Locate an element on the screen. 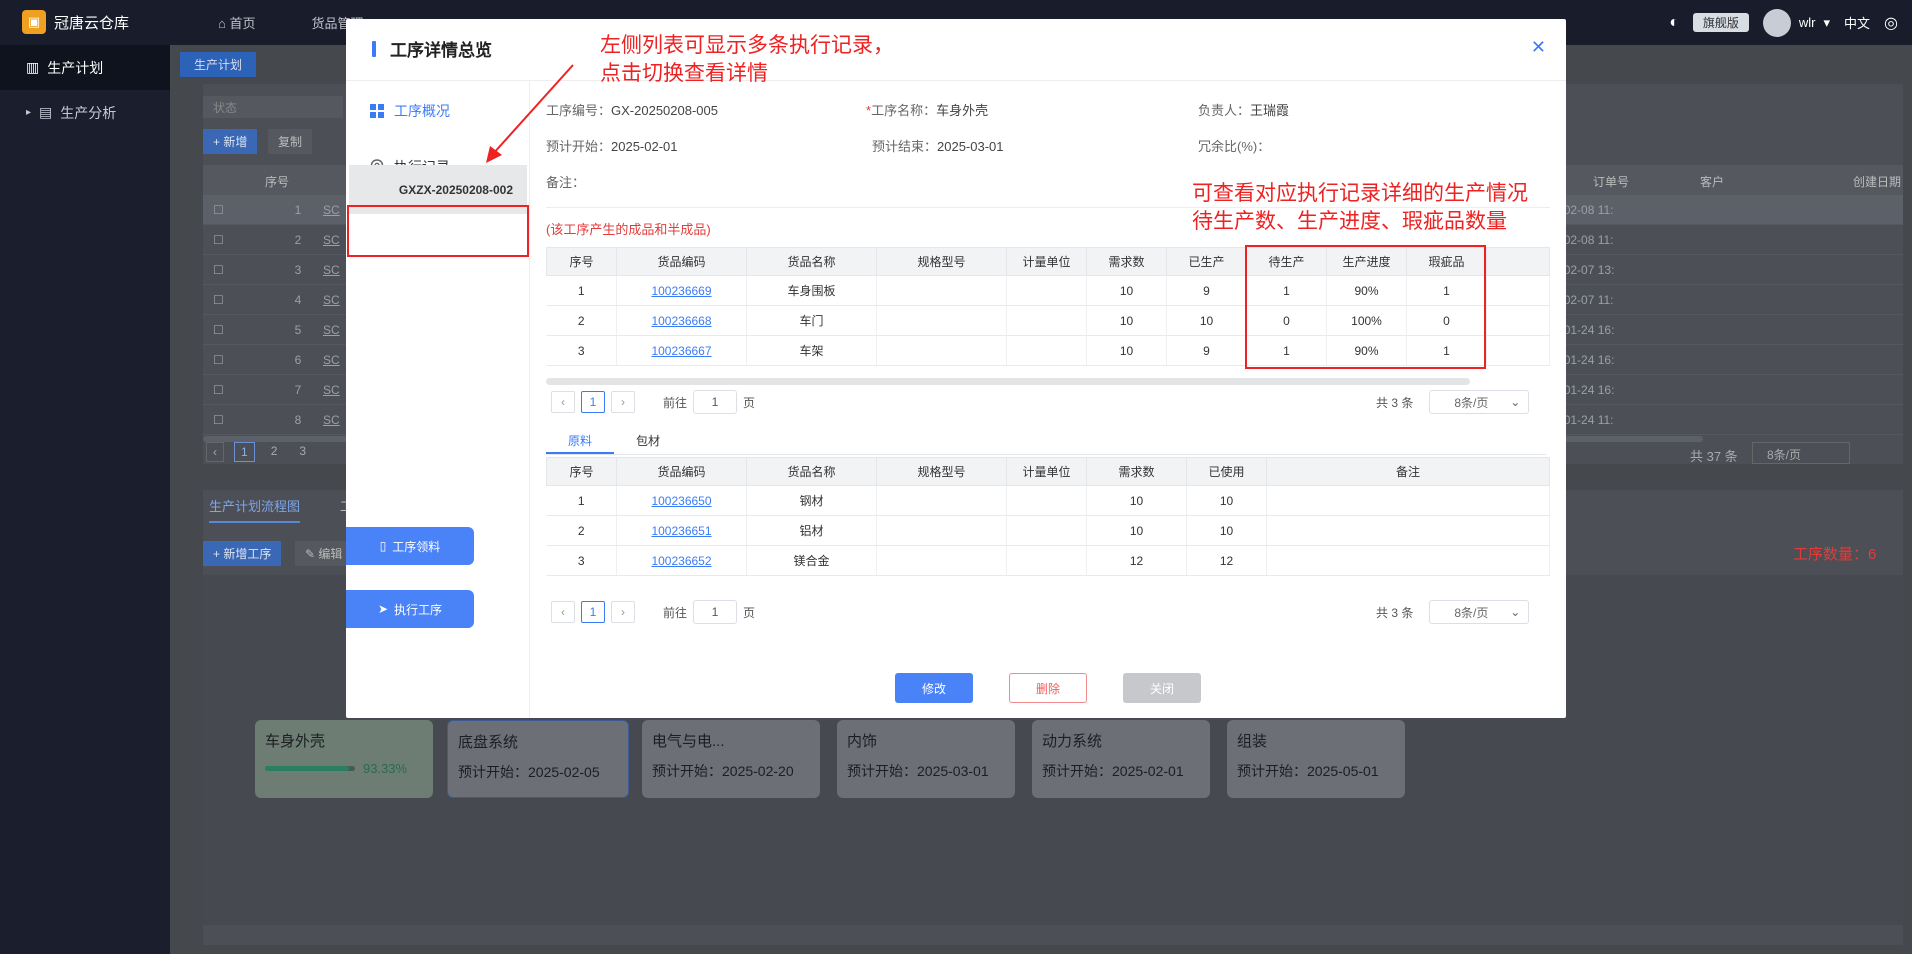 This screenshot has height=954, width=1912. table-row: 3 100236652 镁合金 12 12 is located at coordinates (1048, 560).